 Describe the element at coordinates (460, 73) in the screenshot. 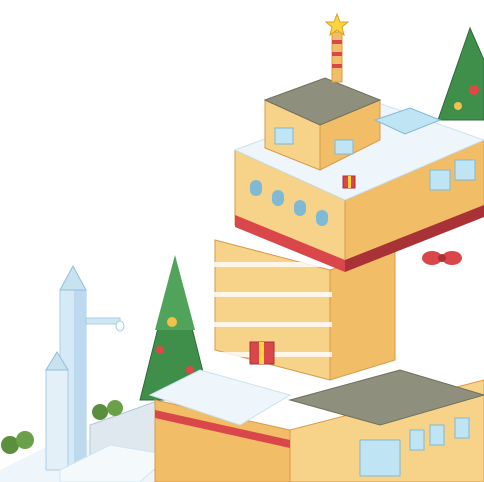

I see `christmas-tree-icon` at that location.